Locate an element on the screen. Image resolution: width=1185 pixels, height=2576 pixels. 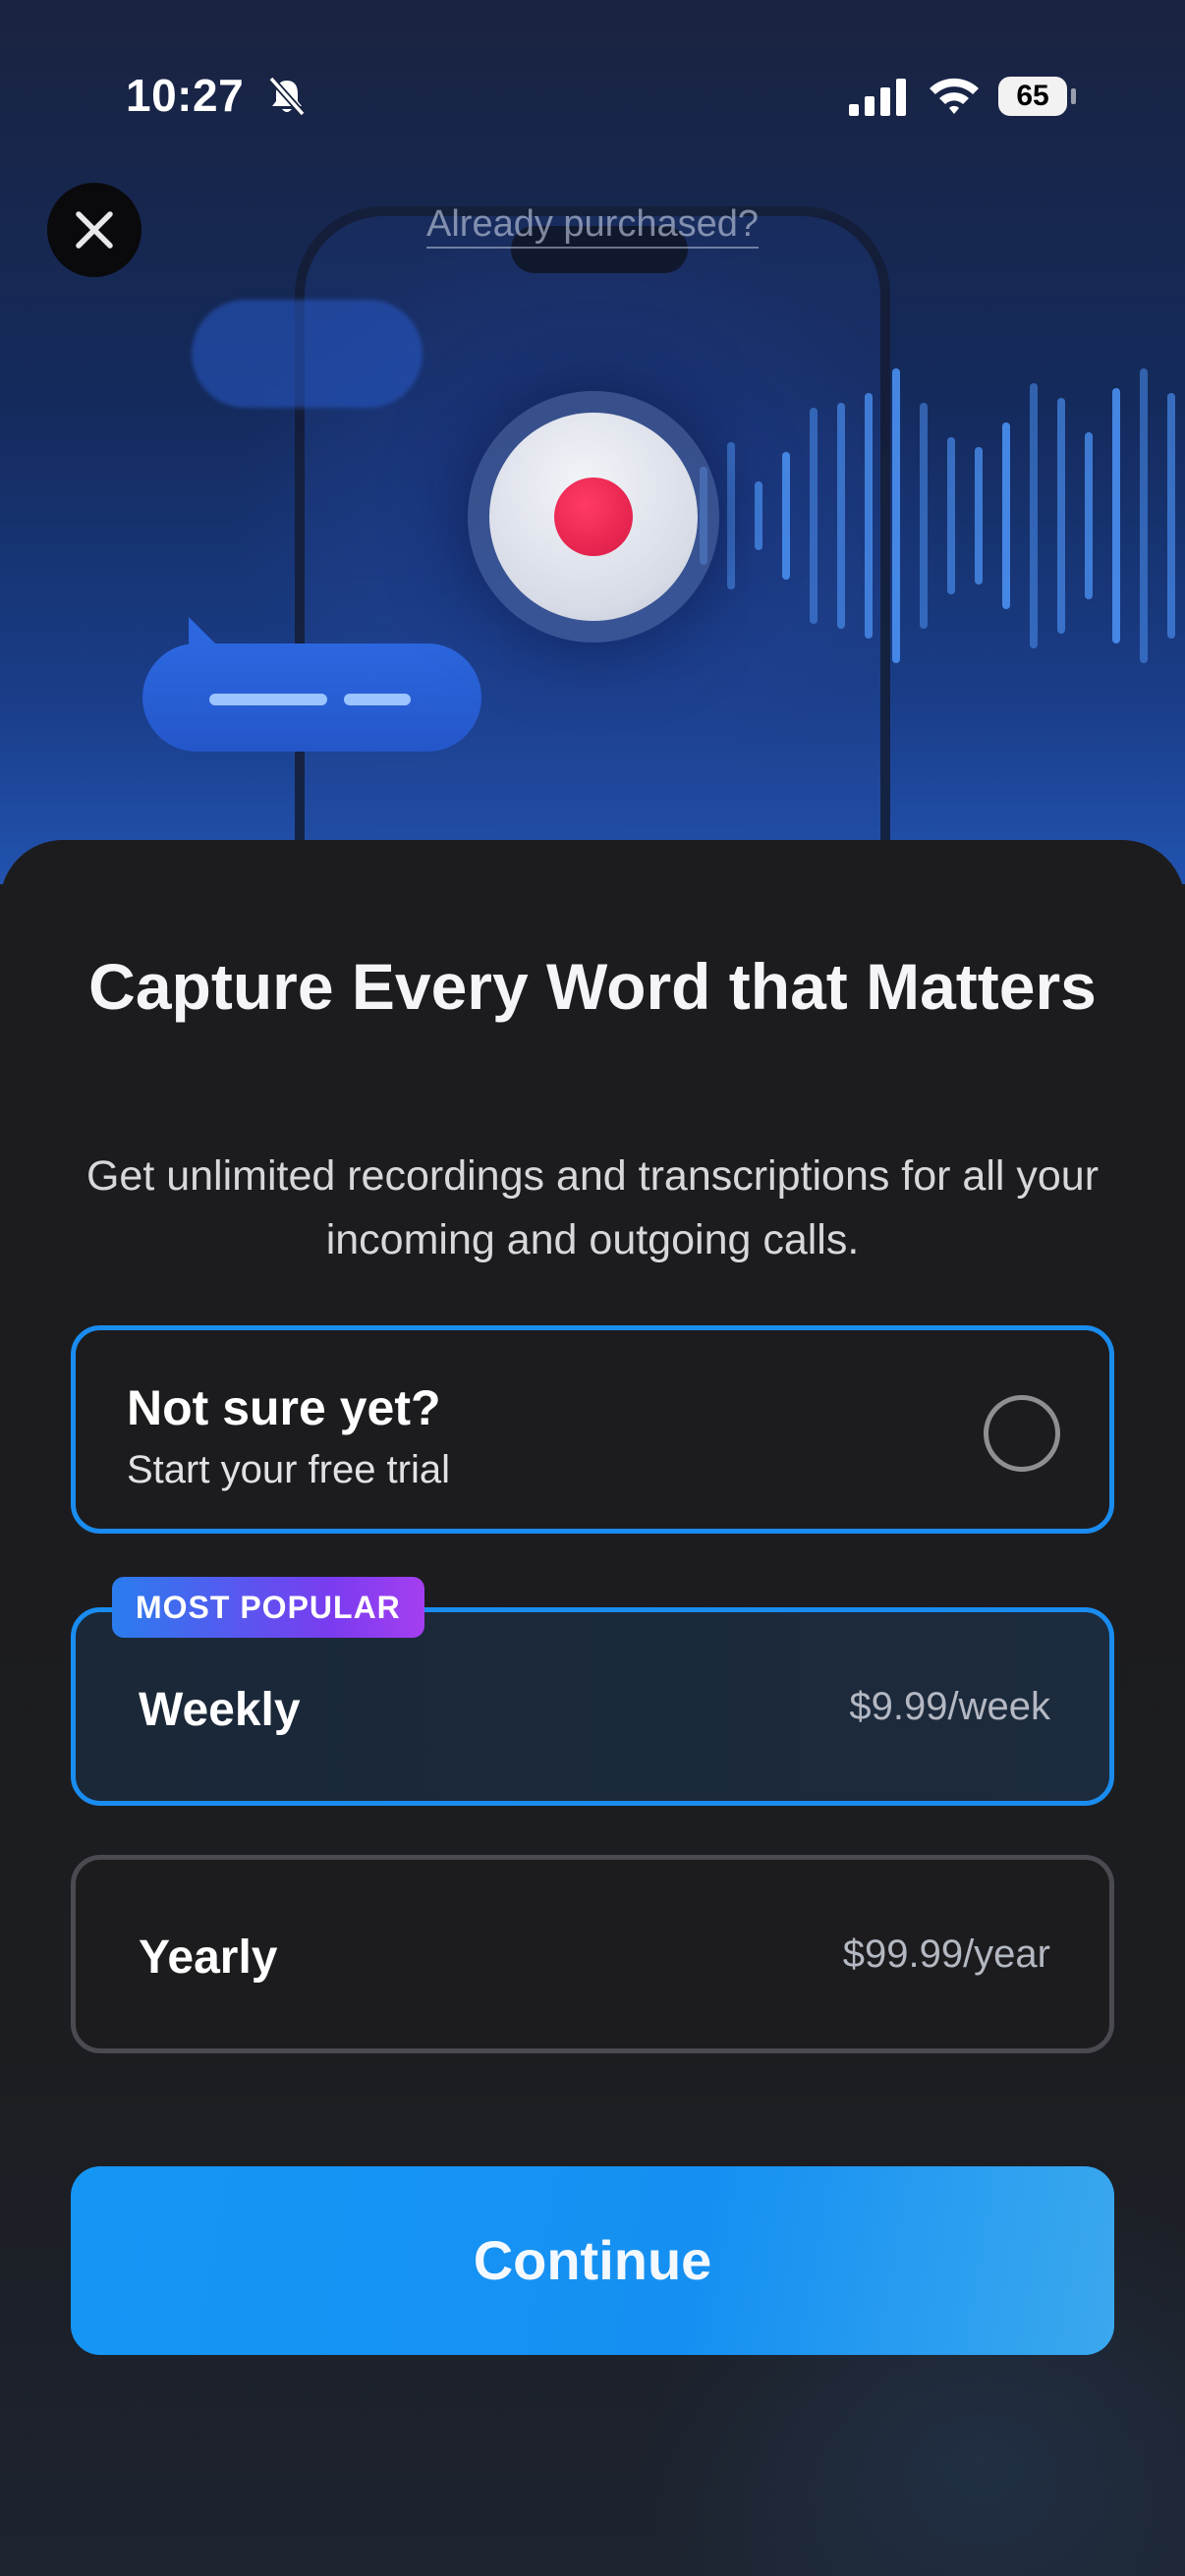
most-popular-badge: MOST POPULAR is located at coordinates (268, 1607).